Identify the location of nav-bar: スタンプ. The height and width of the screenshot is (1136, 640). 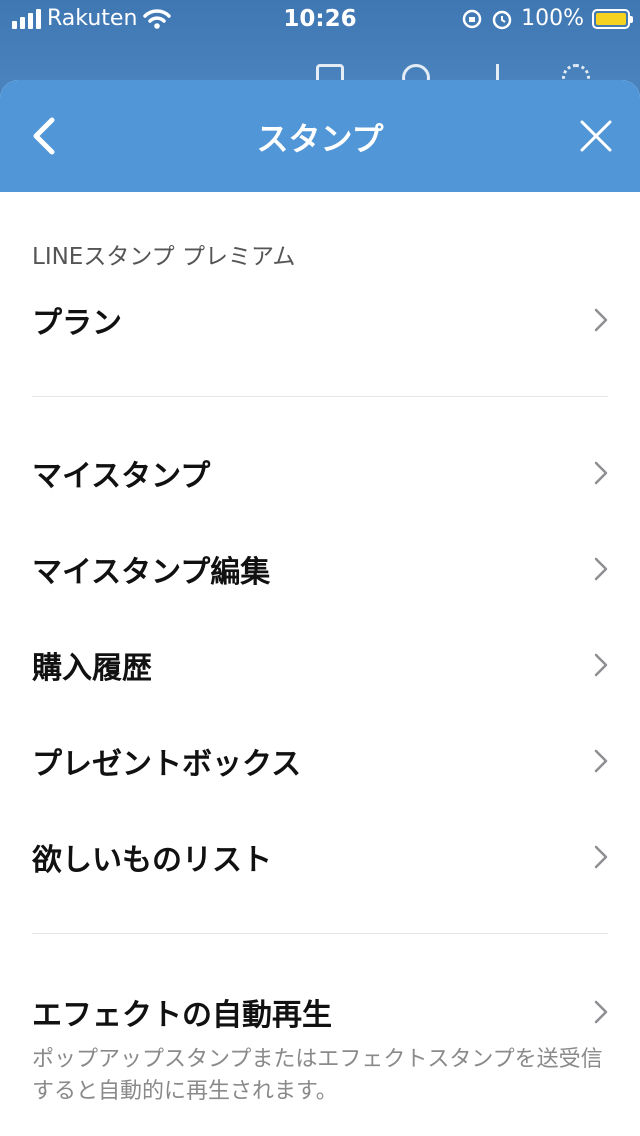
(320, 136).